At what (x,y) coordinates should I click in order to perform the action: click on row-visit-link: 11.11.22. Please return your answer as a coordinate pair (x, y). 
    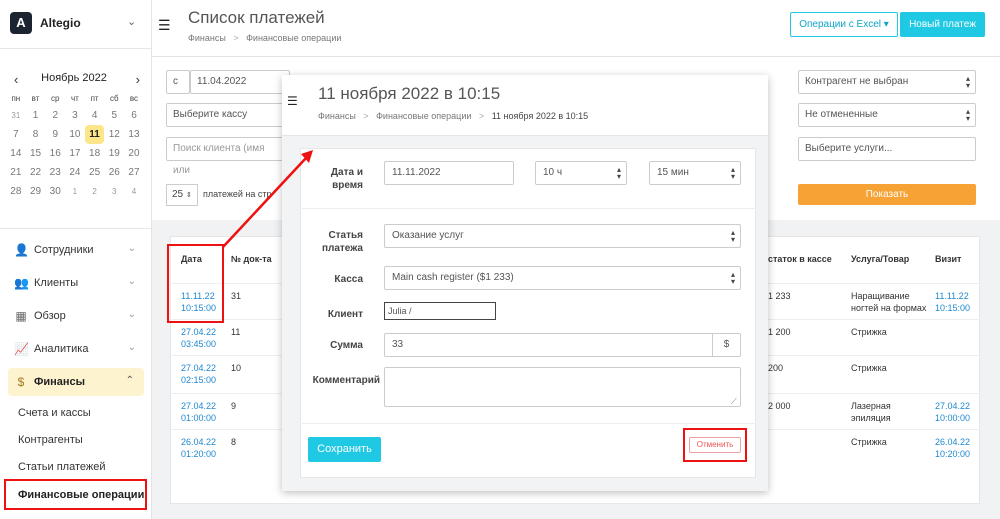
    Looking at the image, I should click on (952, 296).